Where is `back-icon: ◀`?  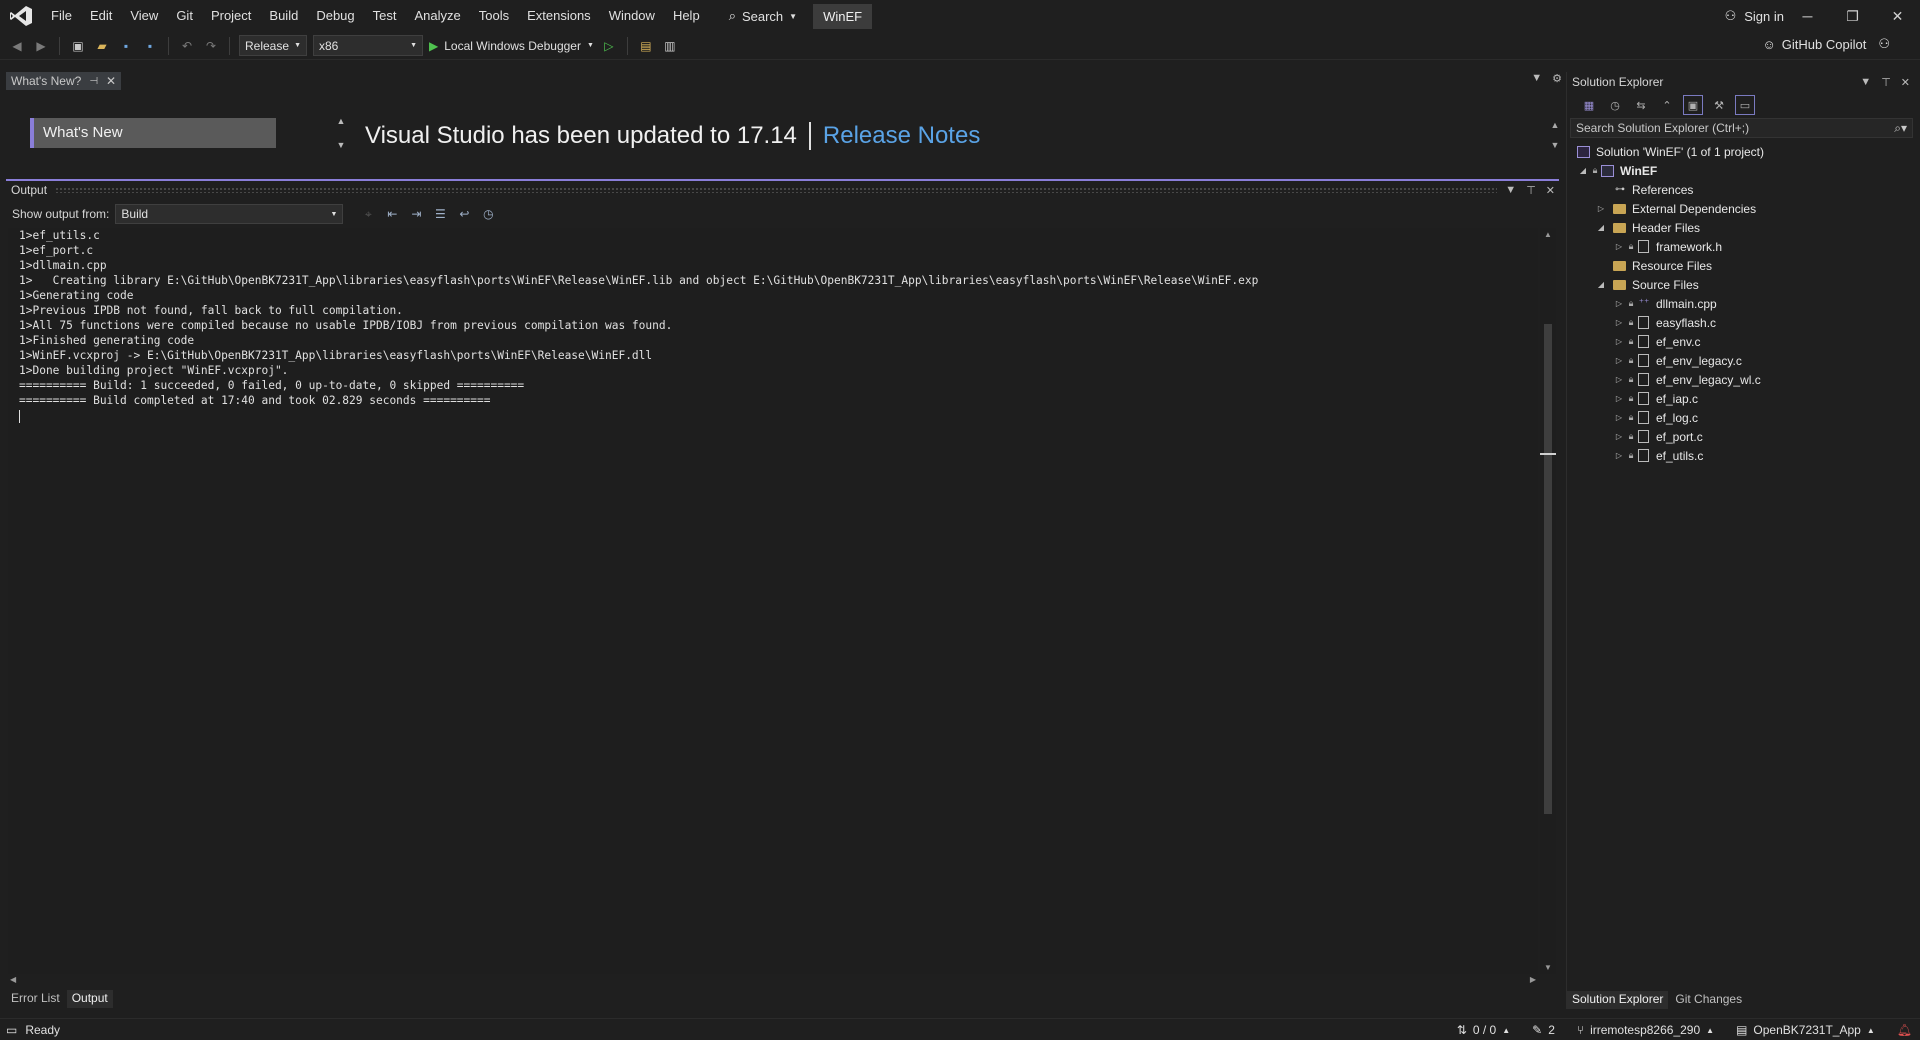 back-icon: ◀ is located at coordinates (17, 46).